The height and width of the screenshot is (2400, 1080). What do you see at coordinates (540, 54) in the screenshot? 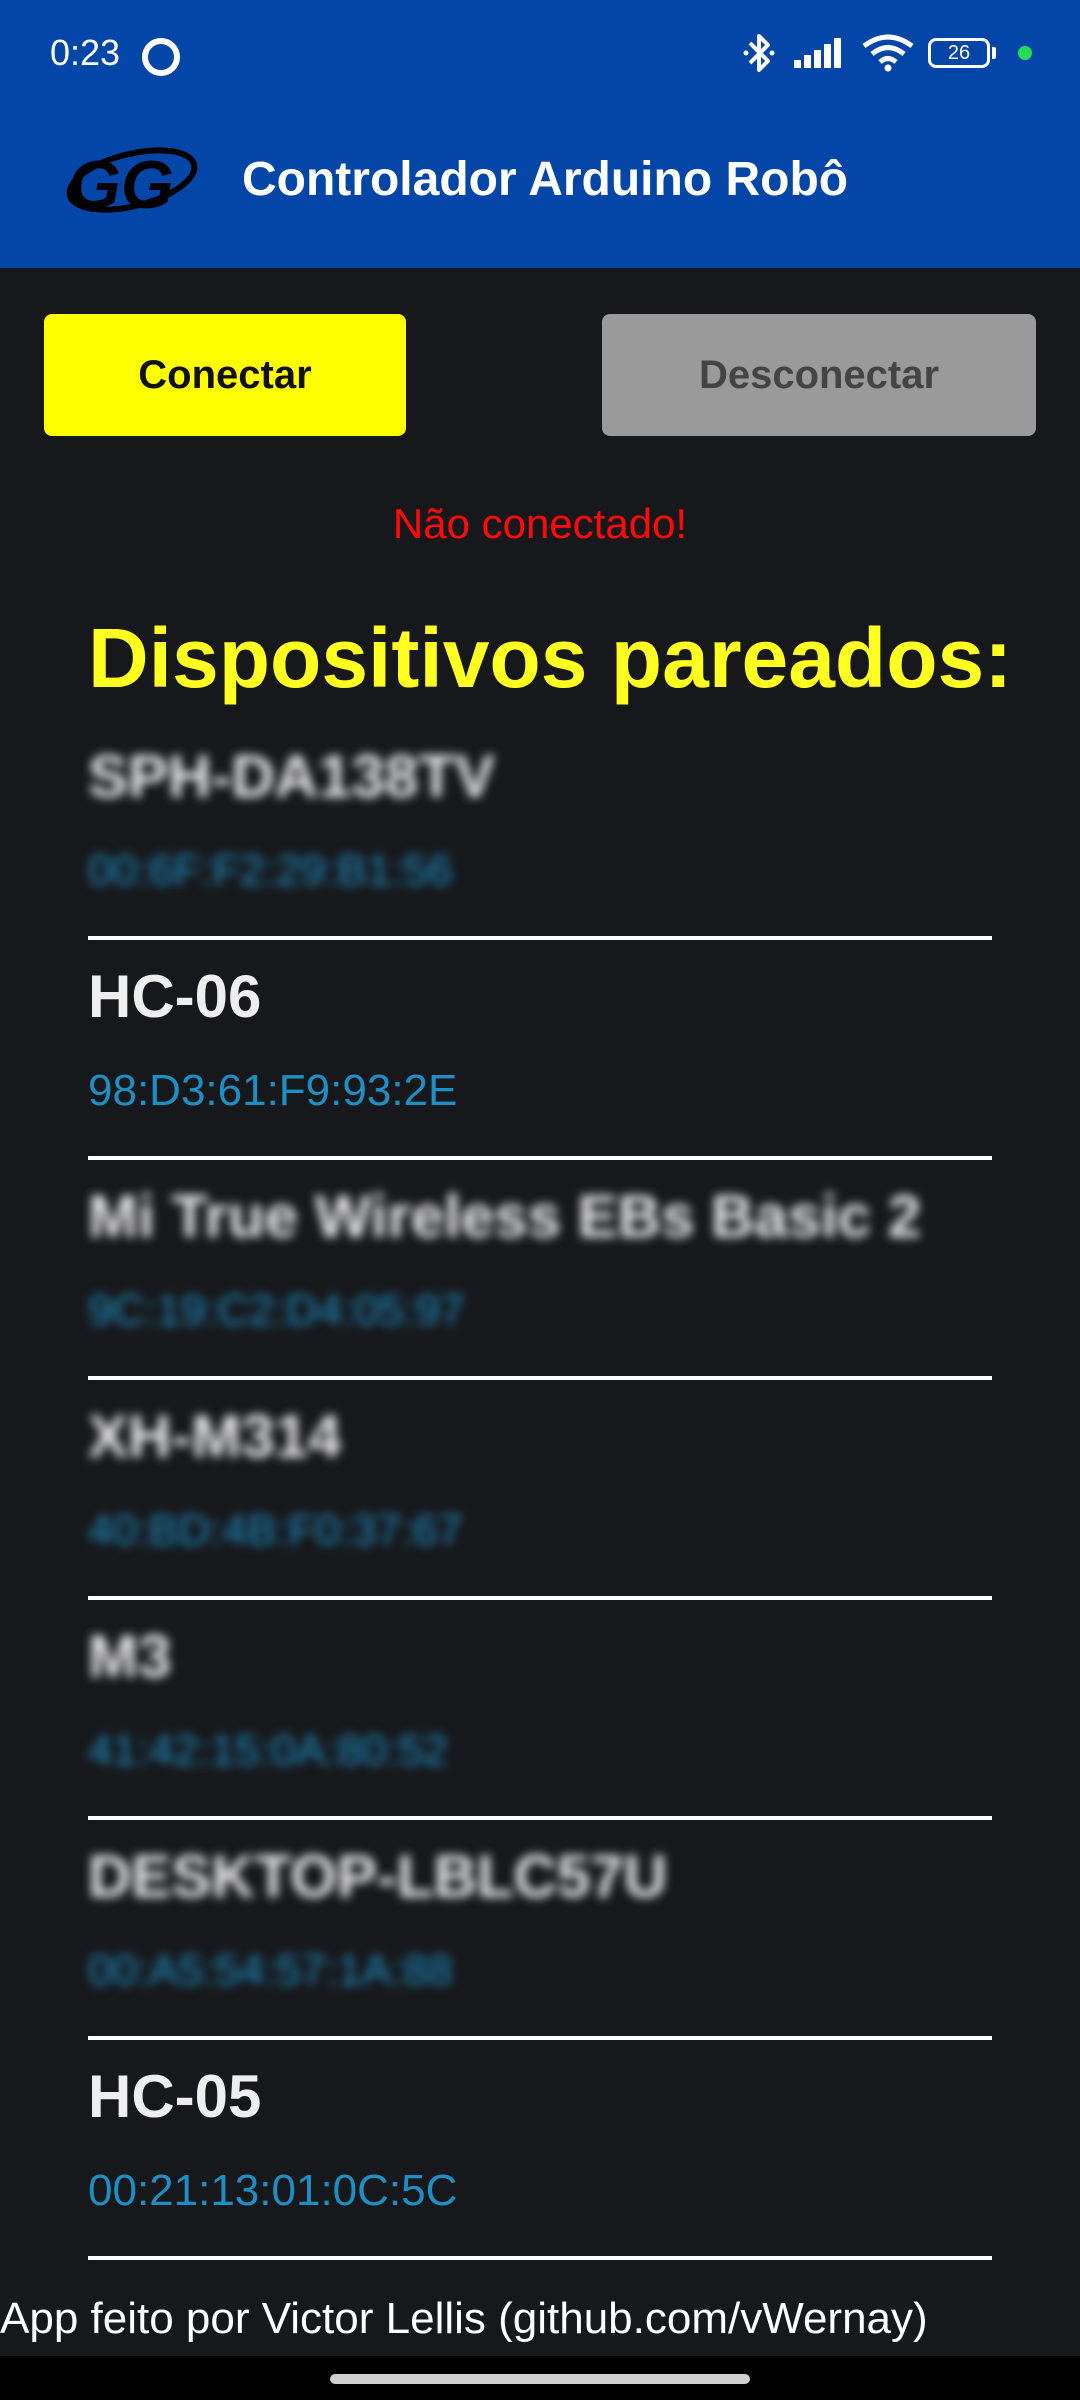
I see `status-bar: 0:23 26` at bounding box center [540, 54].